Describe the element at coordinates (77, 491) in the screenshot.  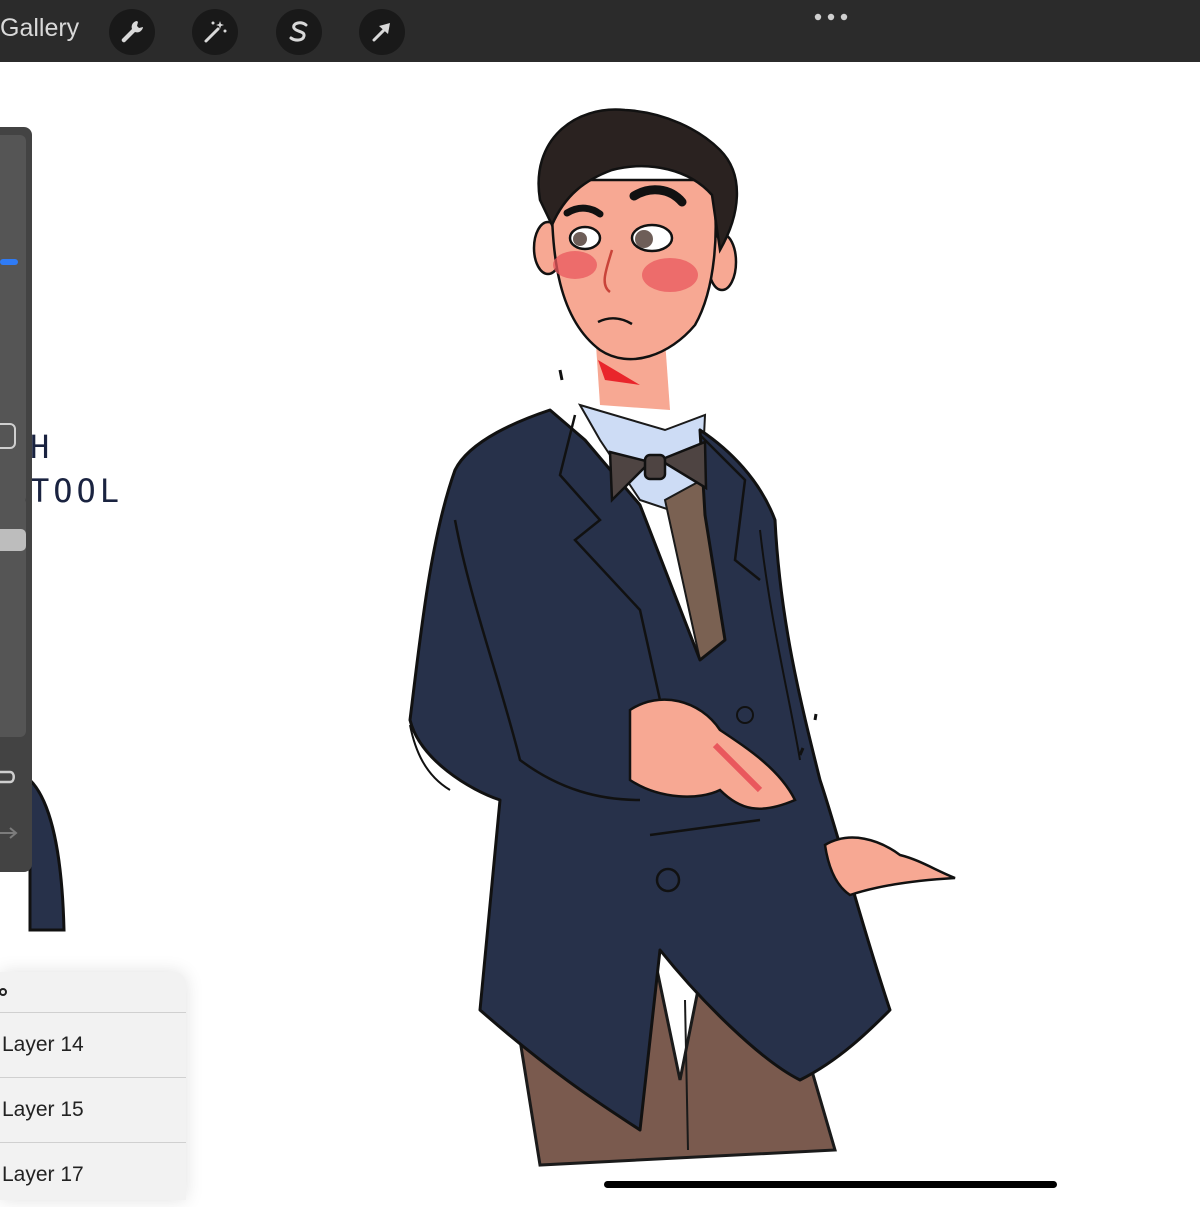
I see `handwriting-line-2: TOOL` at that location.